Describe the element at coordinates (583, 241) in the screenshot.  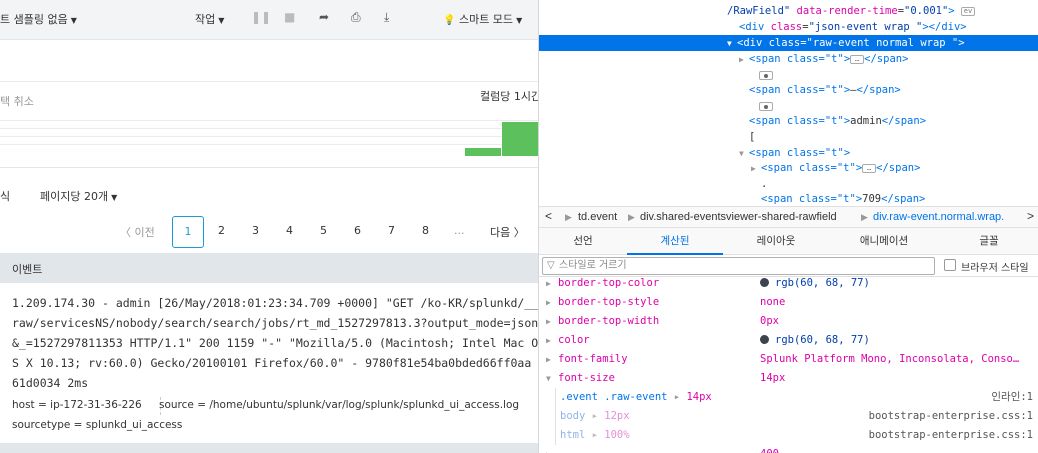
I see `tab-rules: 선언` at that location.